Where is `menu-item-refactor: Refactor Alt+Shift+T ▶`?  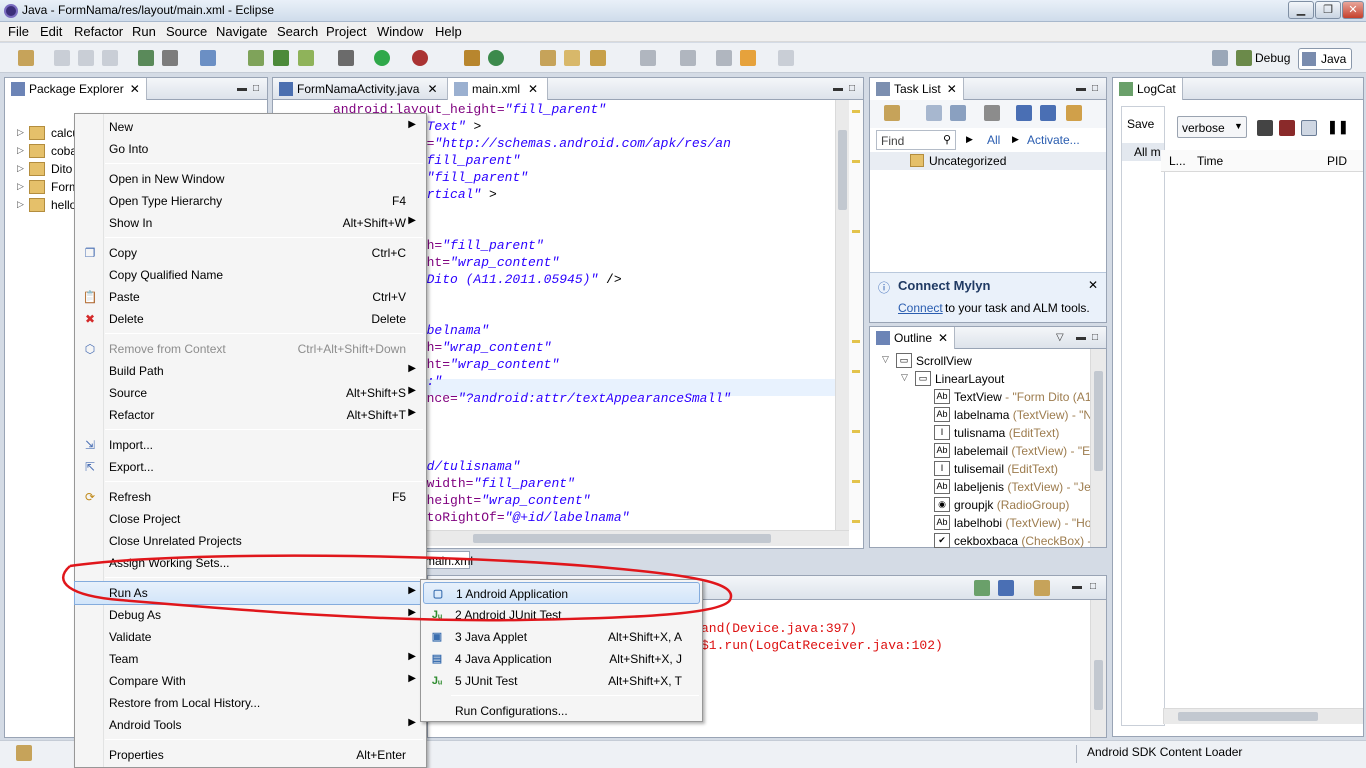
menu-item-refactor: Refactor Alt+Shift+T ▶ is located at coordinates (250, 415).